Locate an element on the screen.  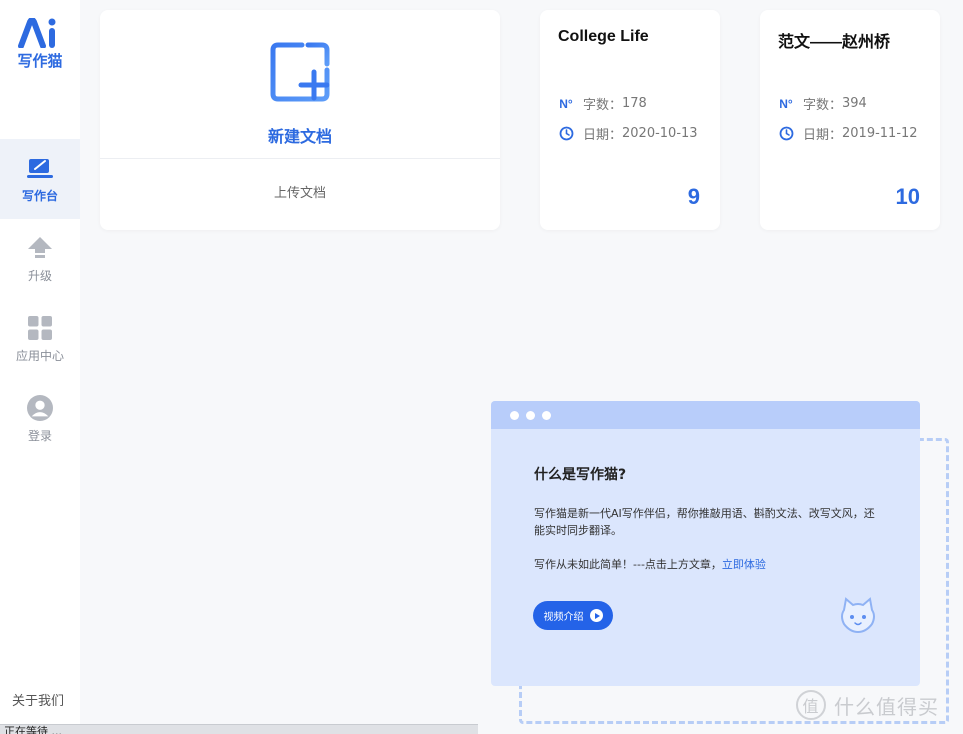
divider is located at coordinates (300, 158).